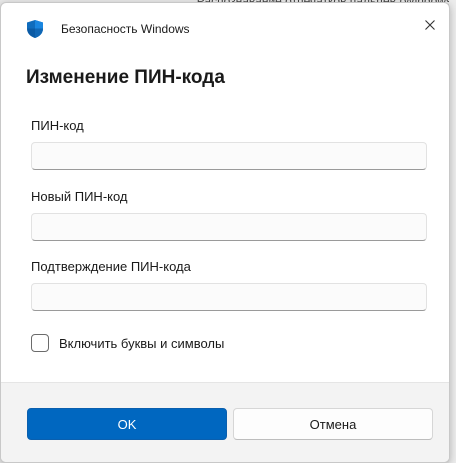 This screenshot has height=463, width=456. I want to click on new-pin-label: Новый ПИН-код, so click(79, 196).